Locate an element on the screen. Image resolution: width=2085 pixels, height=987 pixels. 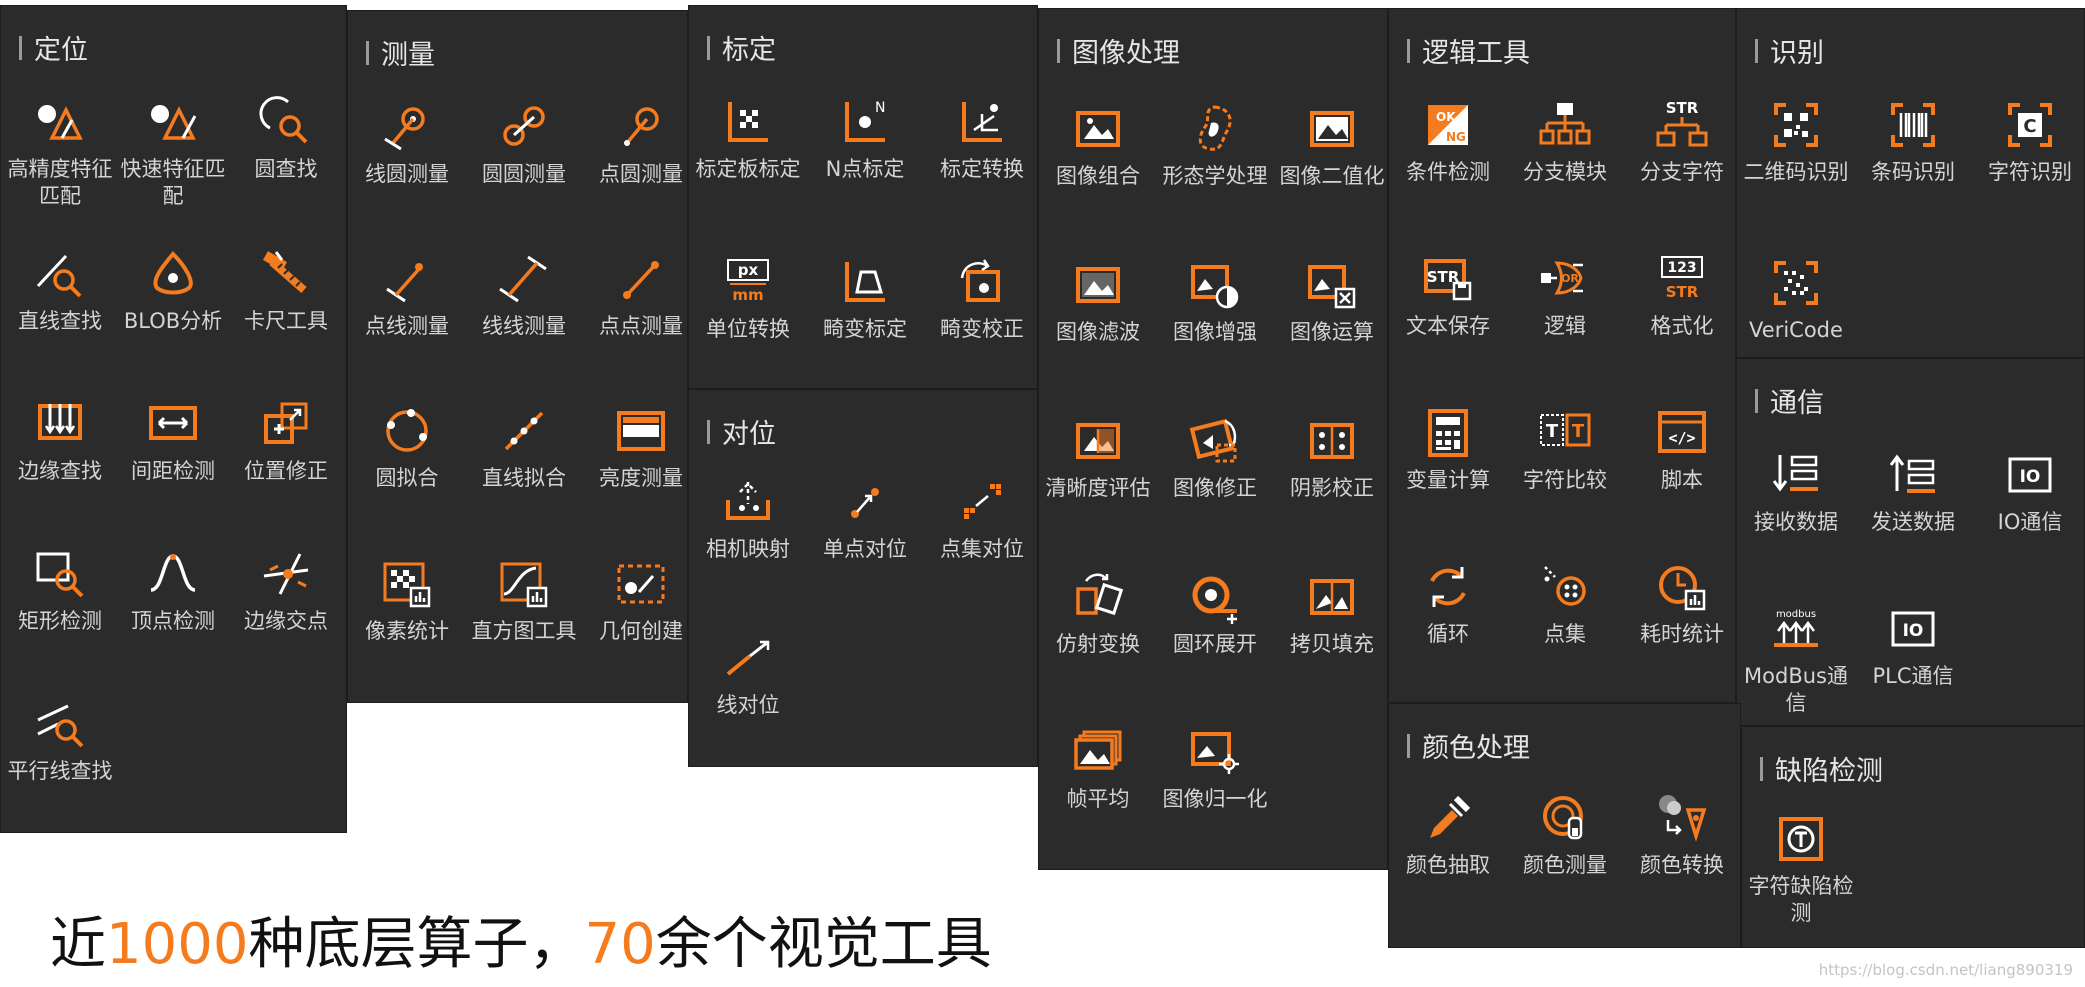
panel-shibie: 识别 二维码识别 条码识别 C 字符识别 VeriCode is located at coordinates (1910, 183).